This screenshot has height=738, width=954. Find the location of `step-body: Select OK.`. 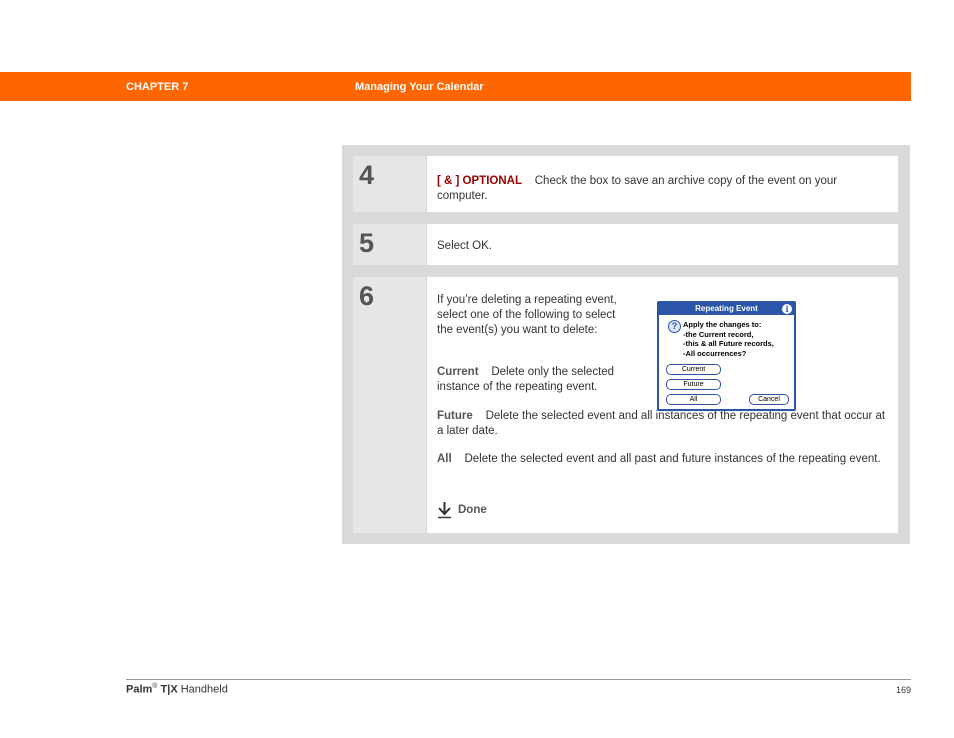

step-body: Select OK. is located at coordinates (662, 244).